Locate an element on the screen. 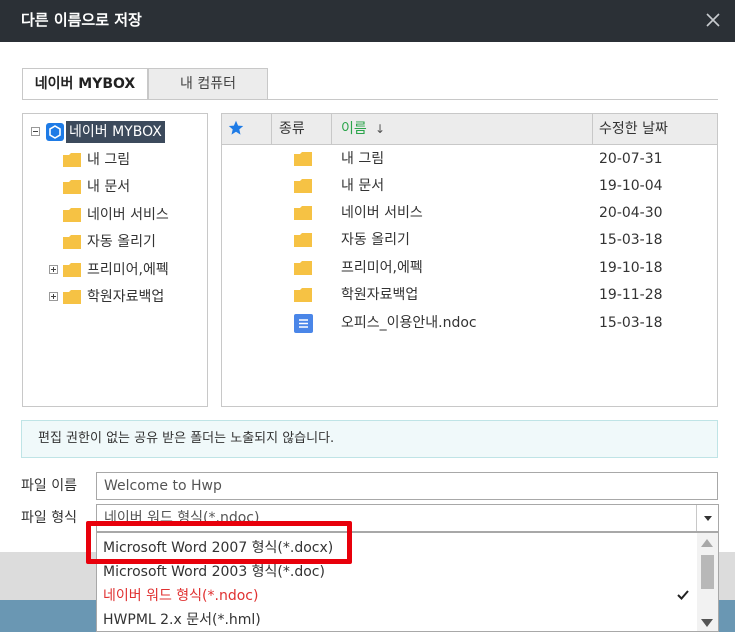 The width and height of the screenshot is (735, 632). dialog-title: 다른 이름으로 저장 is located at coordinates (81, 20).